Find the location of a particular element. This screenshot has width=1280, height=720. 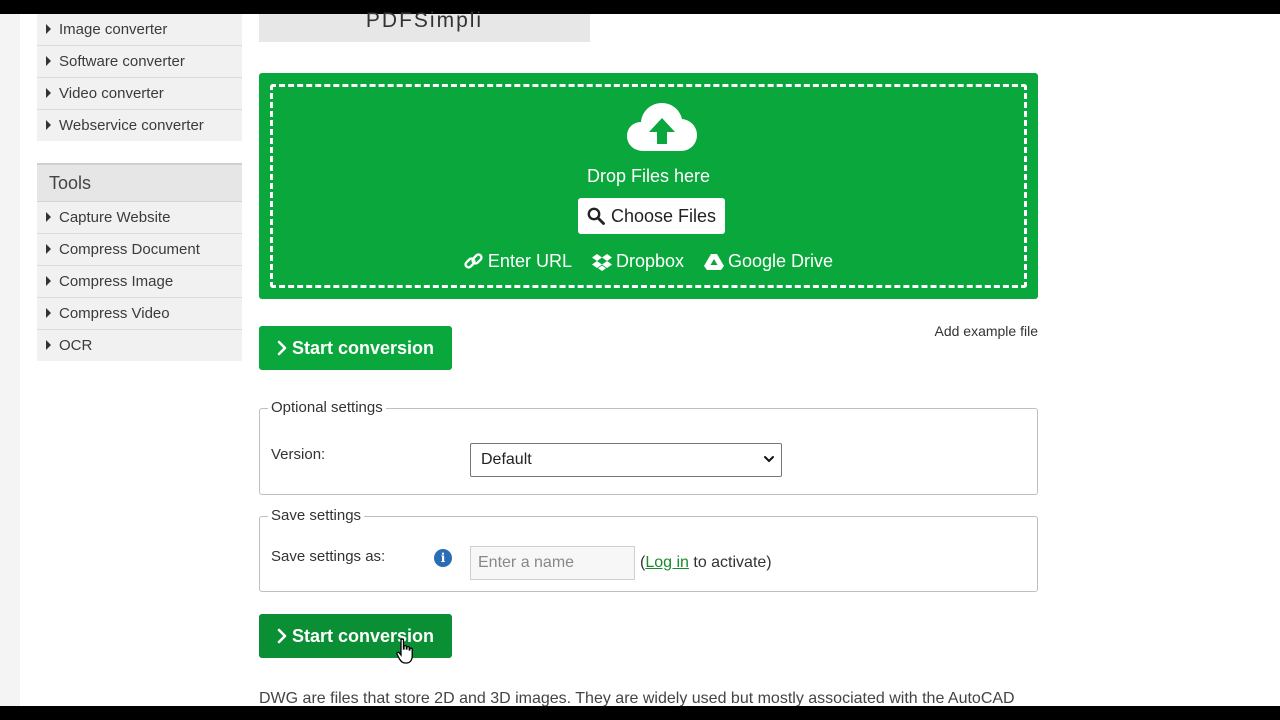

upload-sources: Enter URL Dropbox Google Drive is located at coordinates (648, 261).